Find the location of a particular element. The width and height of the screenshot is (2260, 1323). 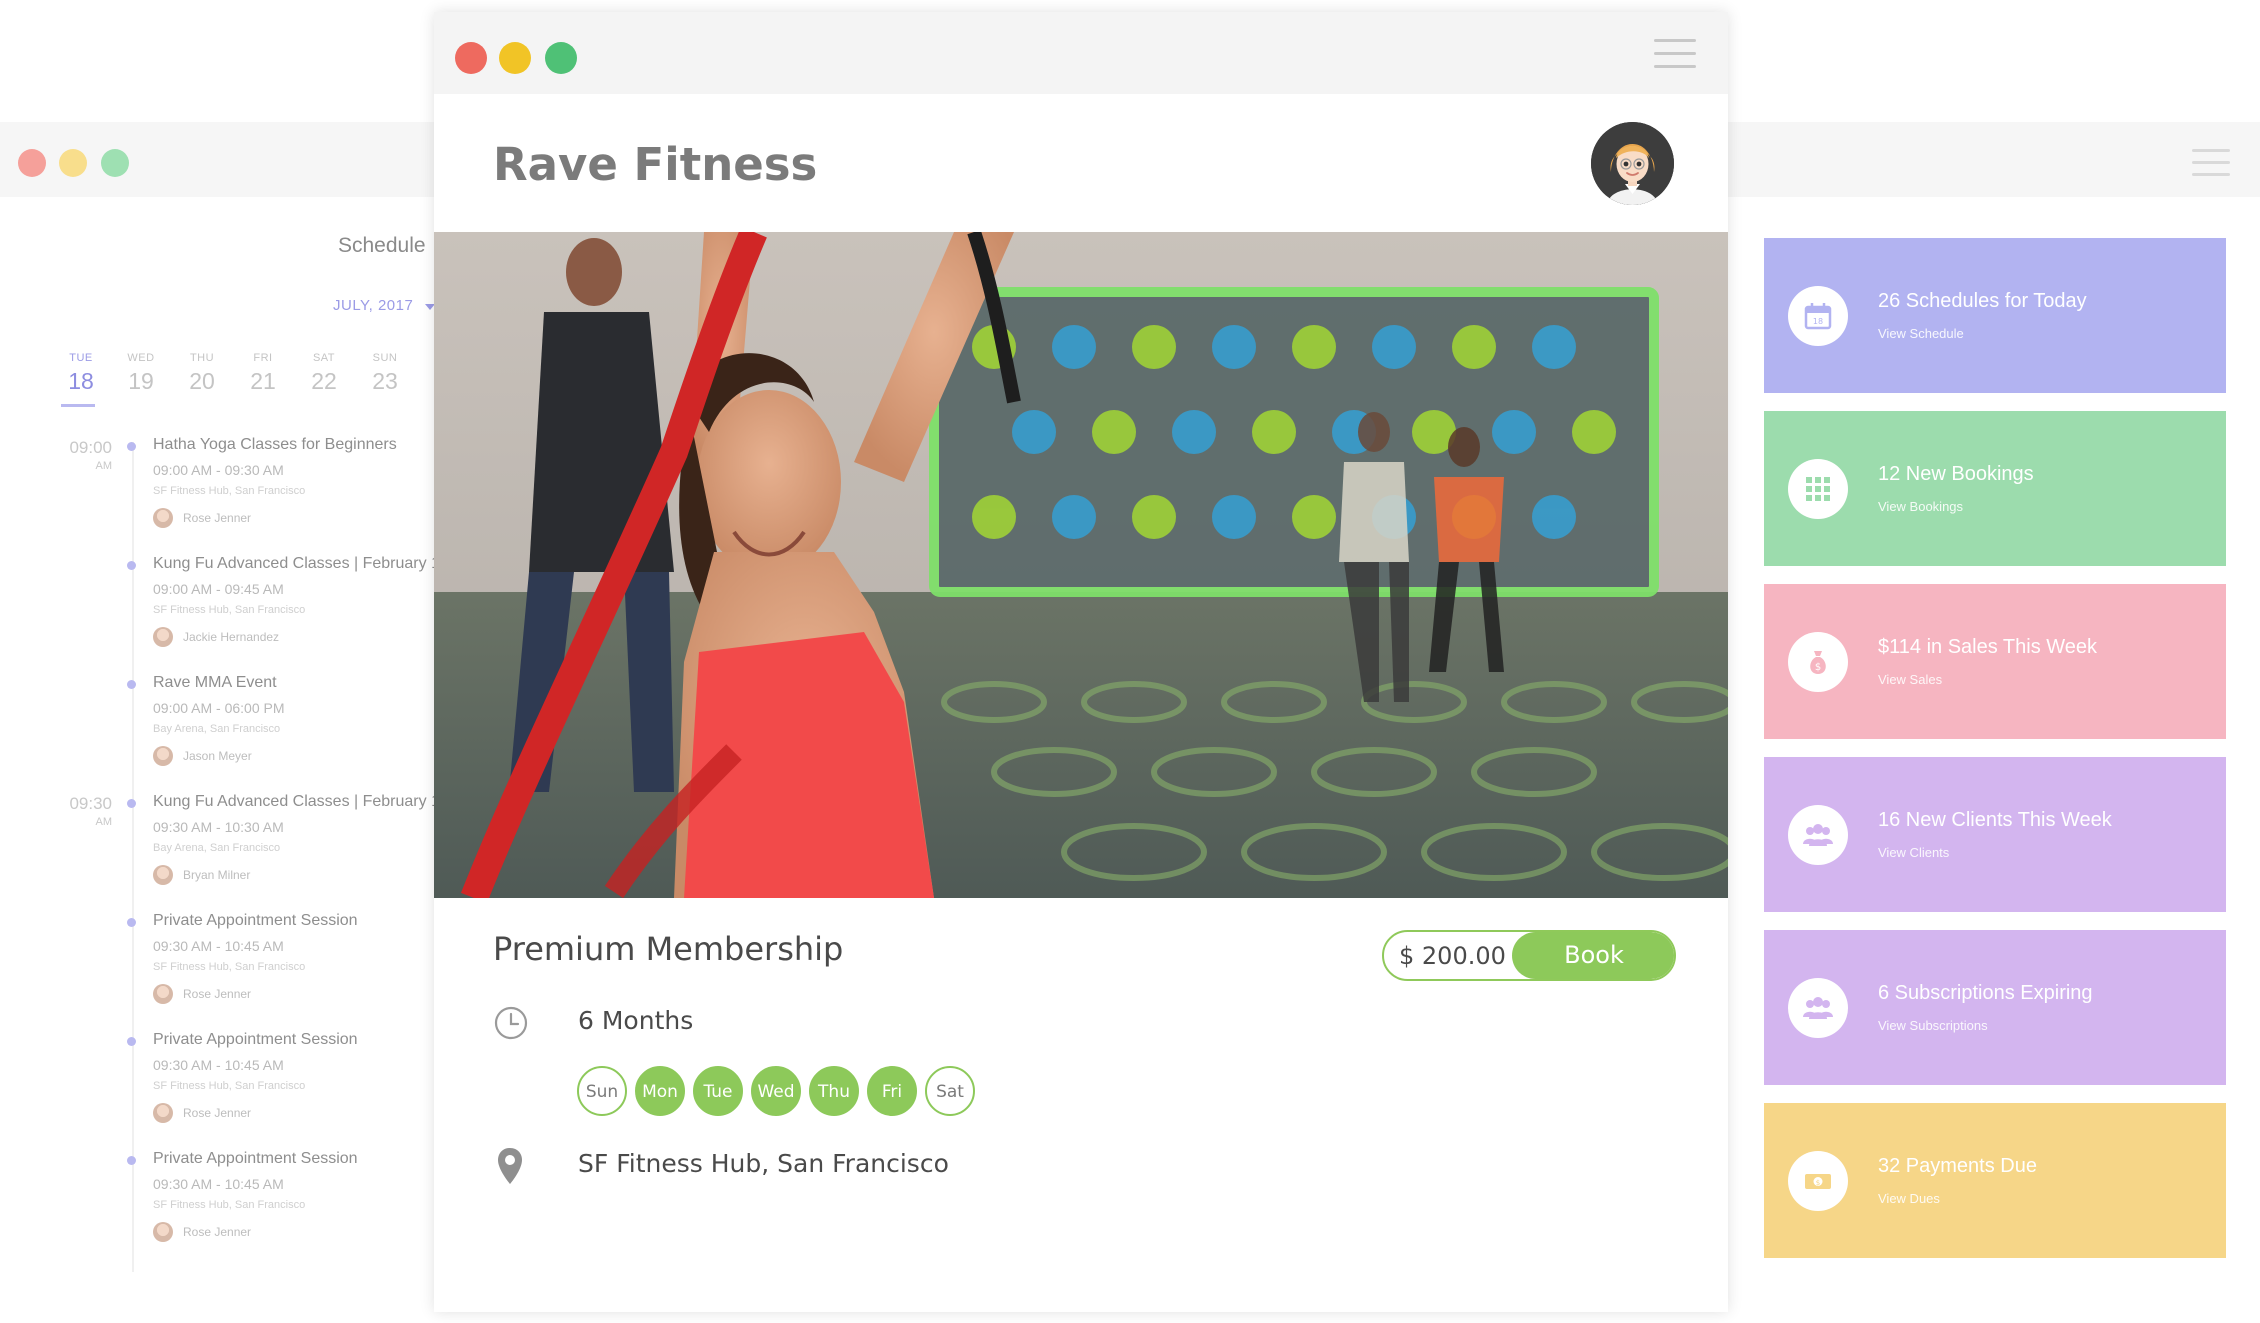

stat-card-sales: $ $114 in Sales This Week View Sales is located at coordinates (1995, 661).